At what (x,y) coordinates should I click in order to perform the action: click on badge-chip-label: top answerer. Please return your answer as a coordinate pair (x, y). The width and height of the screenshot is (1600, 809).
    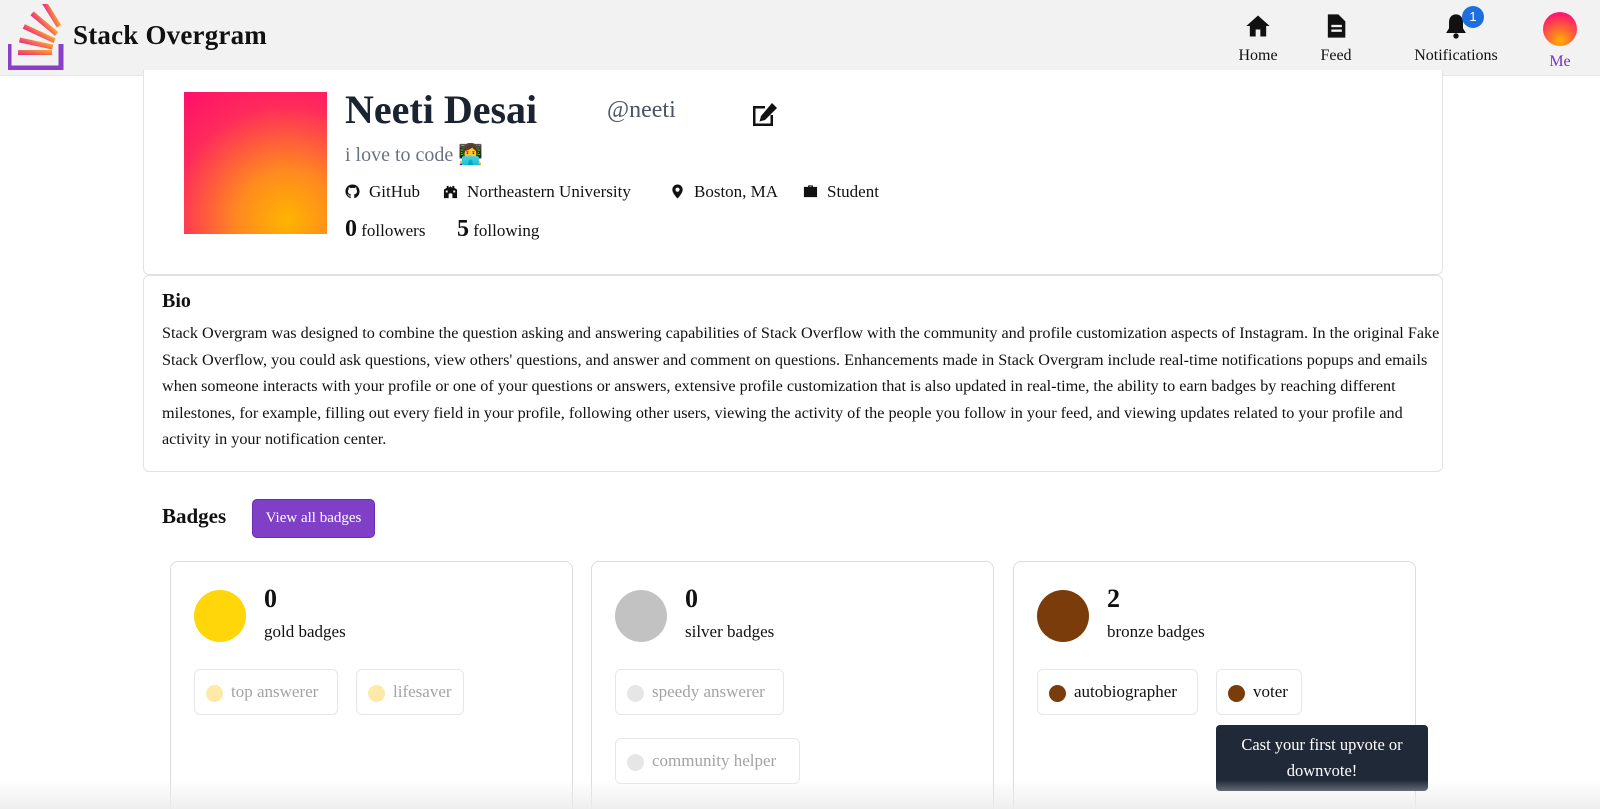
    Looking at the image, I should click on (275, 691).